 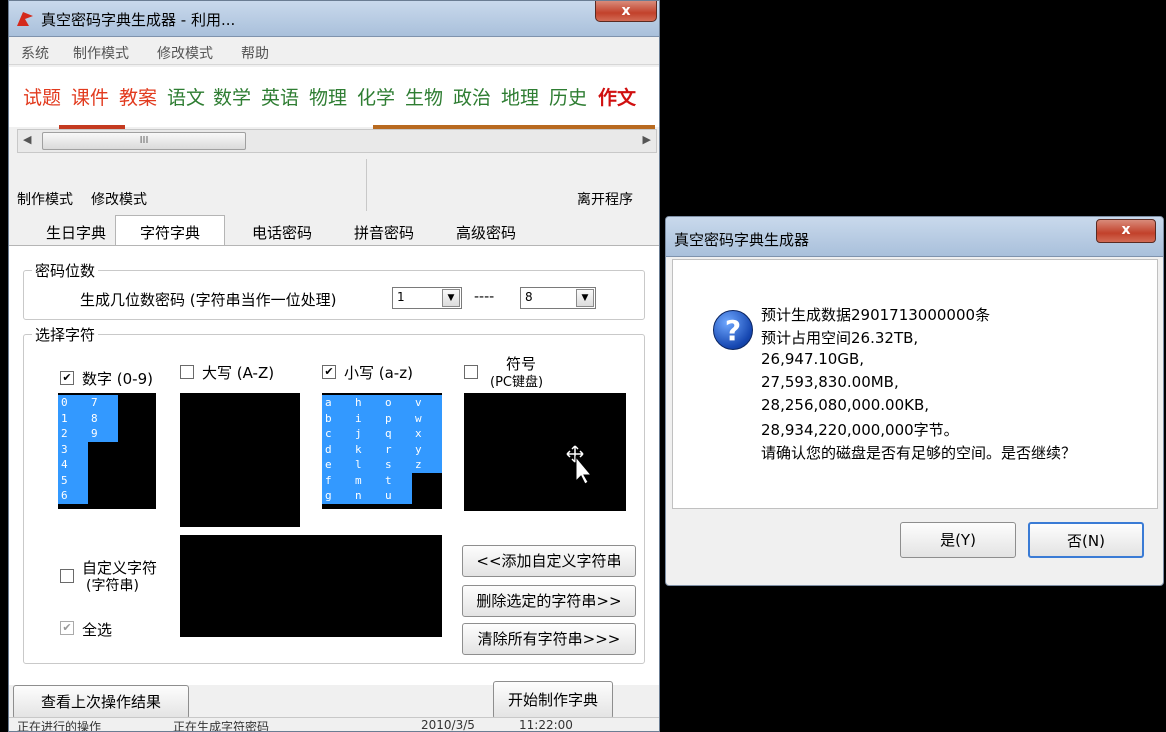 What do you see at coordinates (397, 465) in the screenshot?
I see `list-item: s` at bounding box center [397, 465].